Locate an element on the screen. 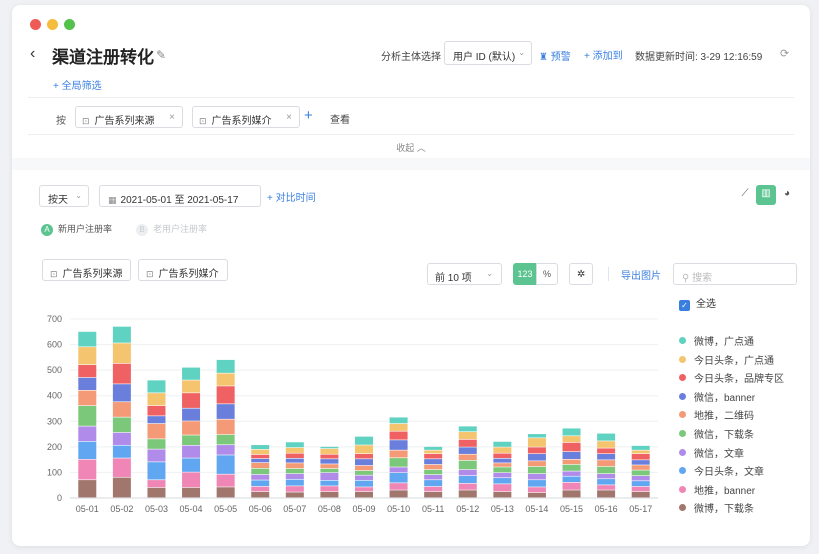  chart-dimension-medium-button: ⊡ 广告系列媒介 is located at coordinates (183, 270).